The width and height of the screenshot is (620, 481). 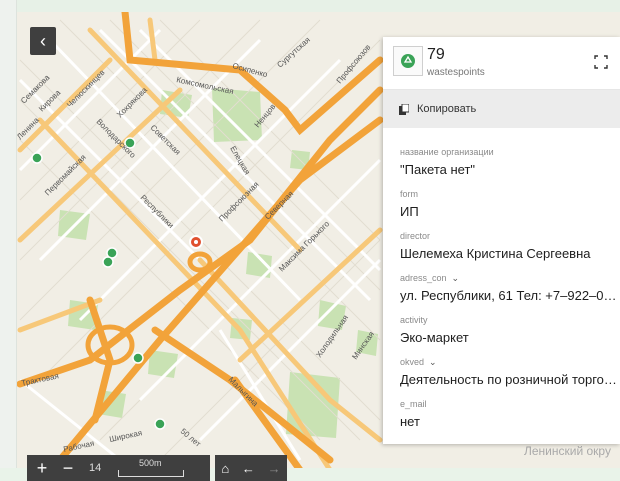 I want to click on field-label: название организации, so click(x=447, y=152).